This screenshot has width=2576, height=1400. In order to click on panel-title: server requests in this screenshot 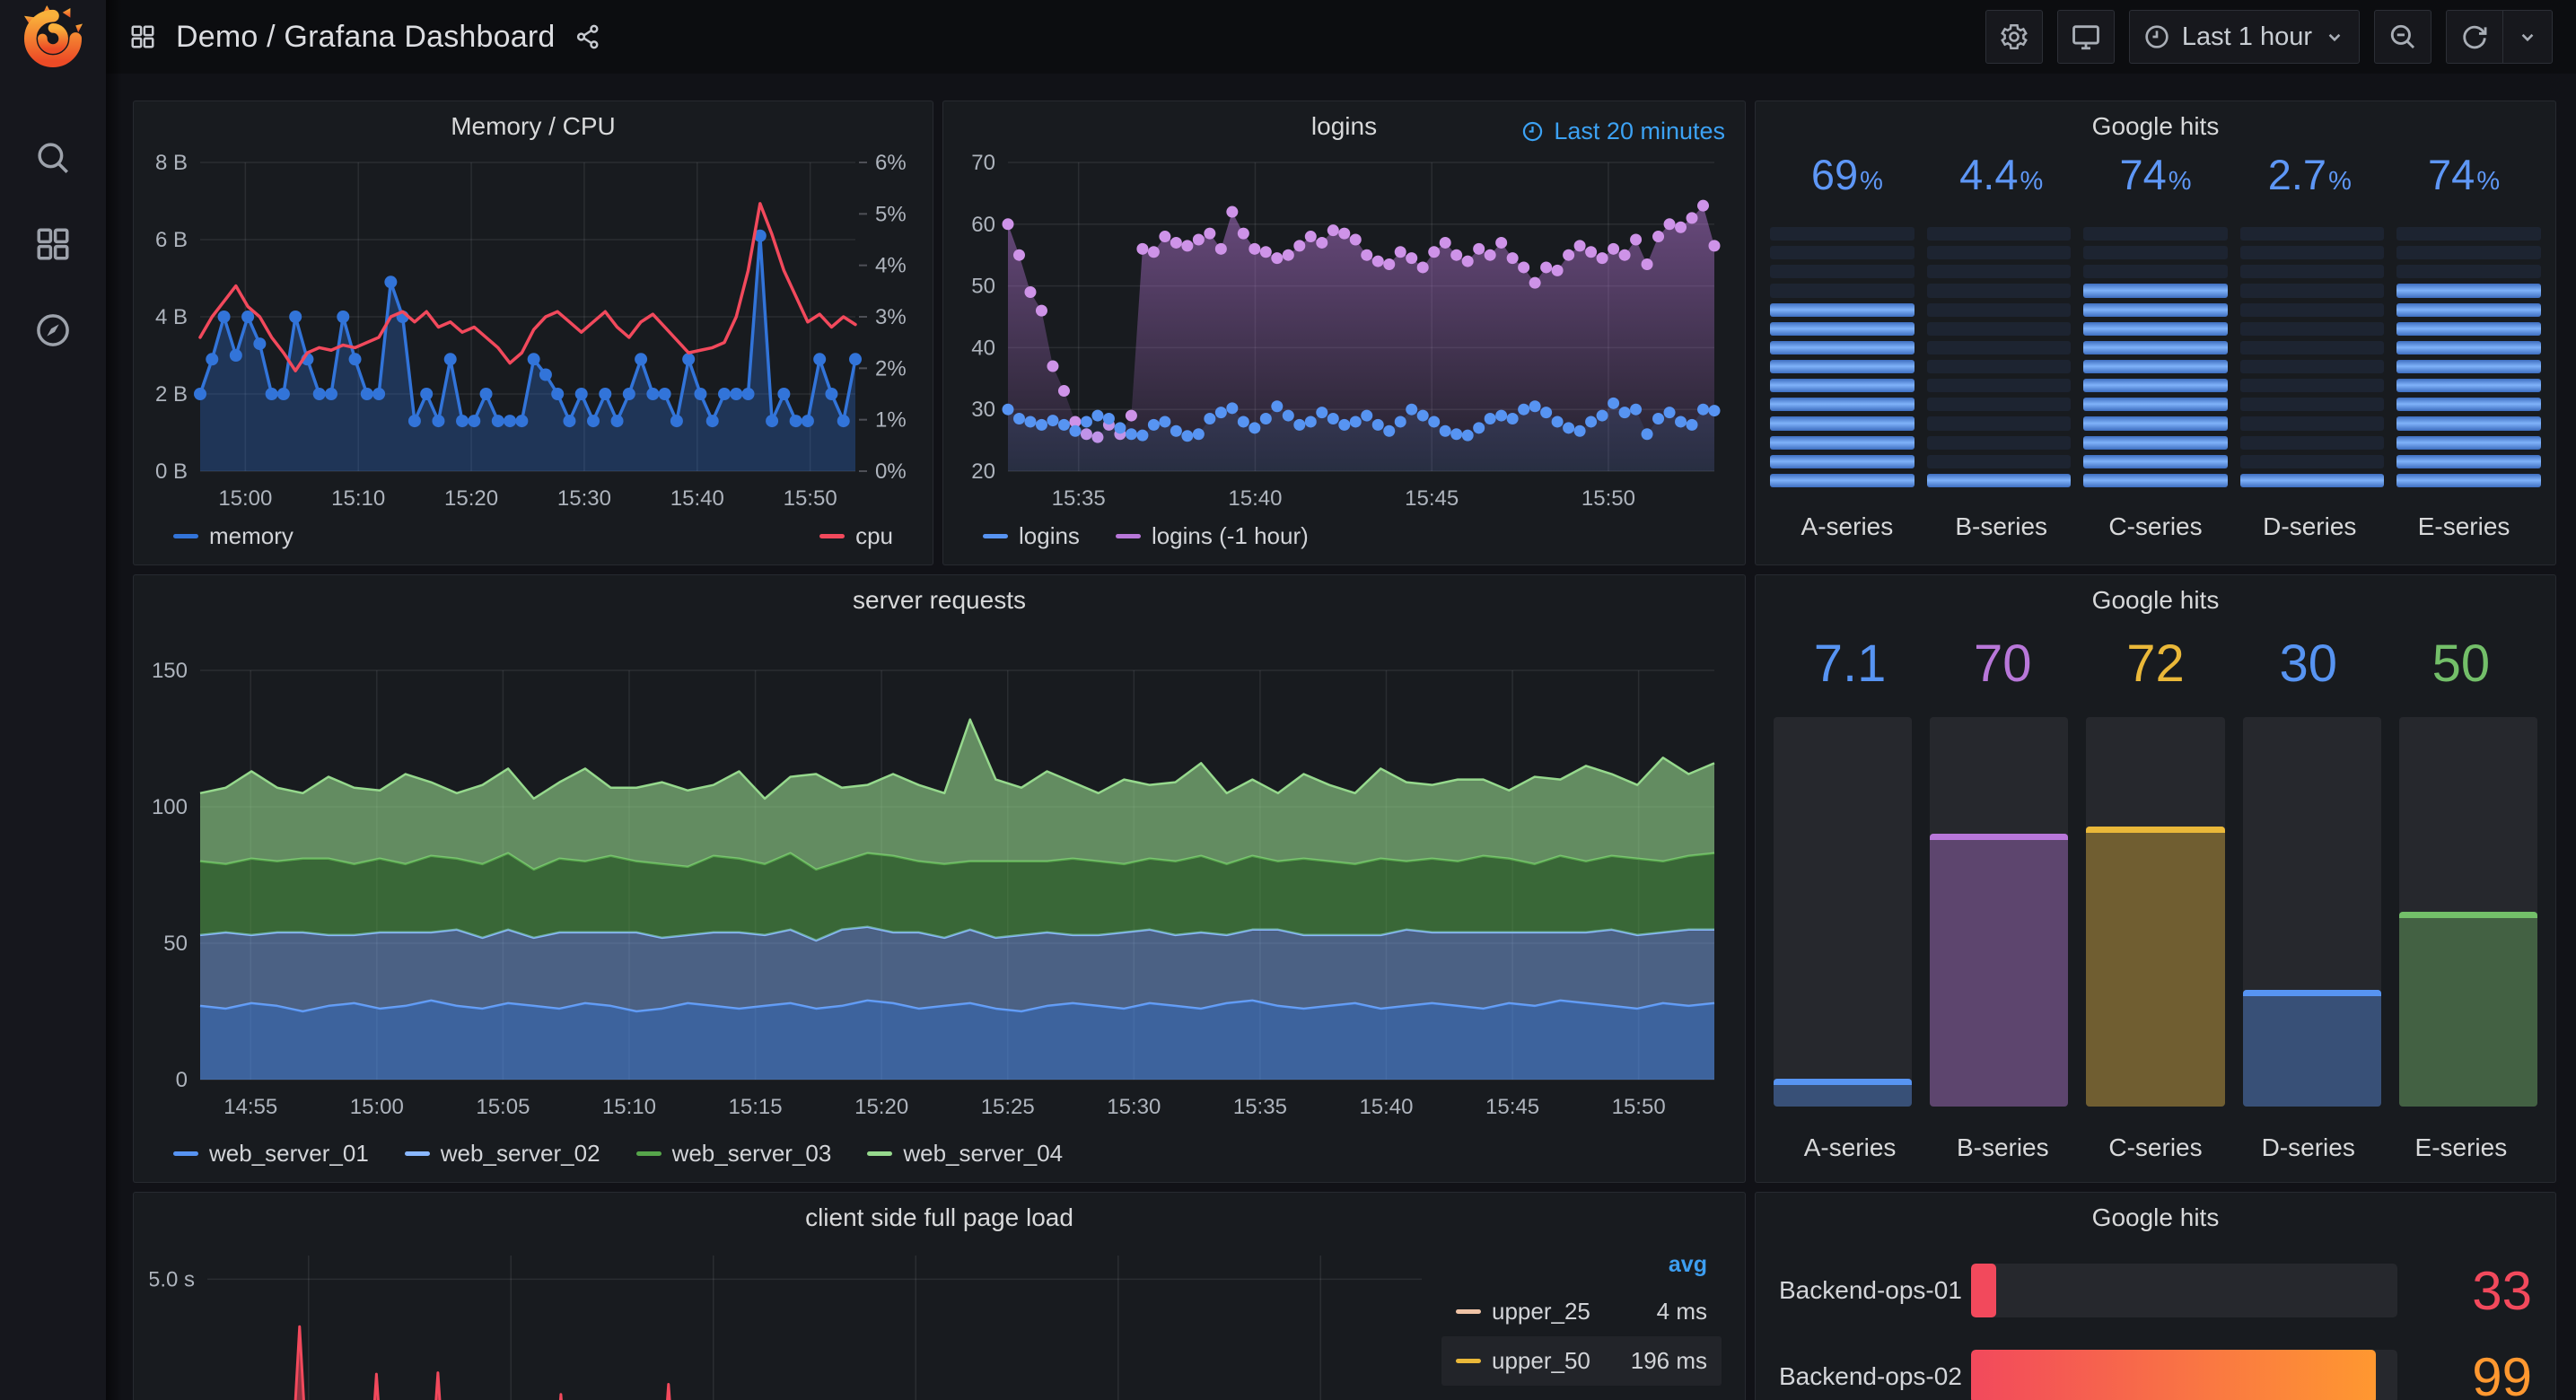, I will do `click(939, 601)`.